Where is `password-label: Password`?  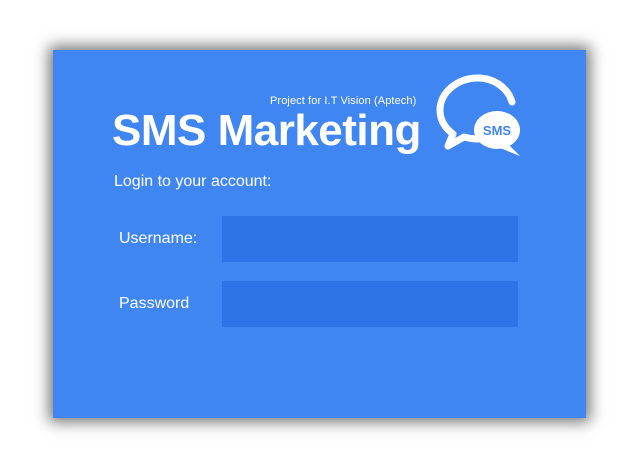
password-label: Password is located at coordinates (154, 303).